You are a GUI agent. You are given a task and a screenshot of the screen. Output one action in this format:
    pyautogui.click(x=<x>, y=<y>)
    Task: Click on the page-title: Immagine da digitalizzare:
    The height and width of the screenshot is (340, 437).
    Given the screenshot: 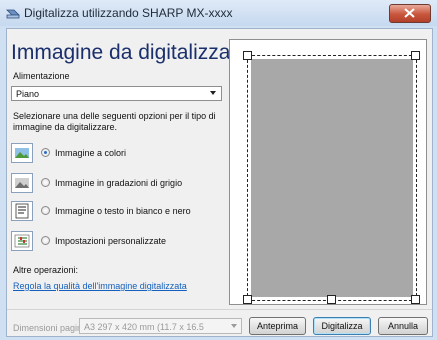 What is the action you would take?
    pyautogui.click(x=133, y=52)
    